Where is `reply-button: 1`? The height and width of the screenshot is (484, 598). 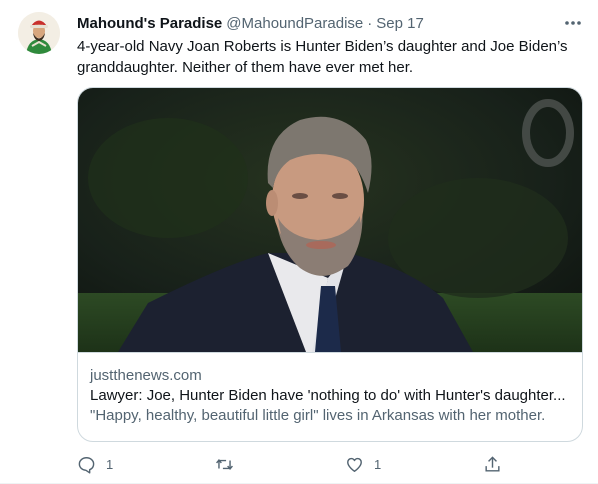 reply-button: 1 is located at coordinates (95, 464).